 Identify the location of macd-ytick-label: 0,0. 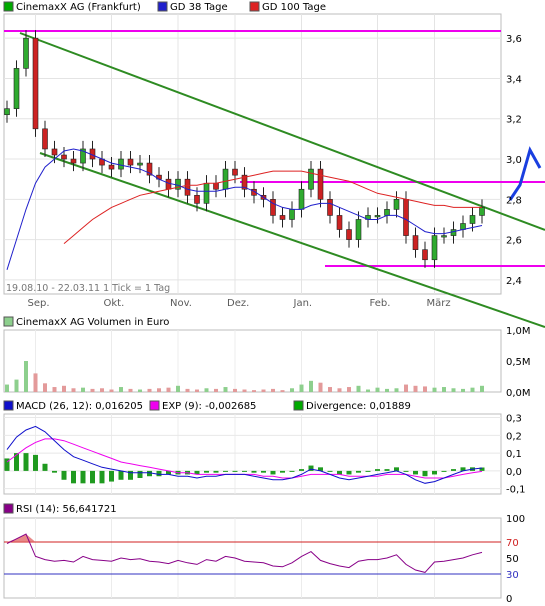
(514, 472).